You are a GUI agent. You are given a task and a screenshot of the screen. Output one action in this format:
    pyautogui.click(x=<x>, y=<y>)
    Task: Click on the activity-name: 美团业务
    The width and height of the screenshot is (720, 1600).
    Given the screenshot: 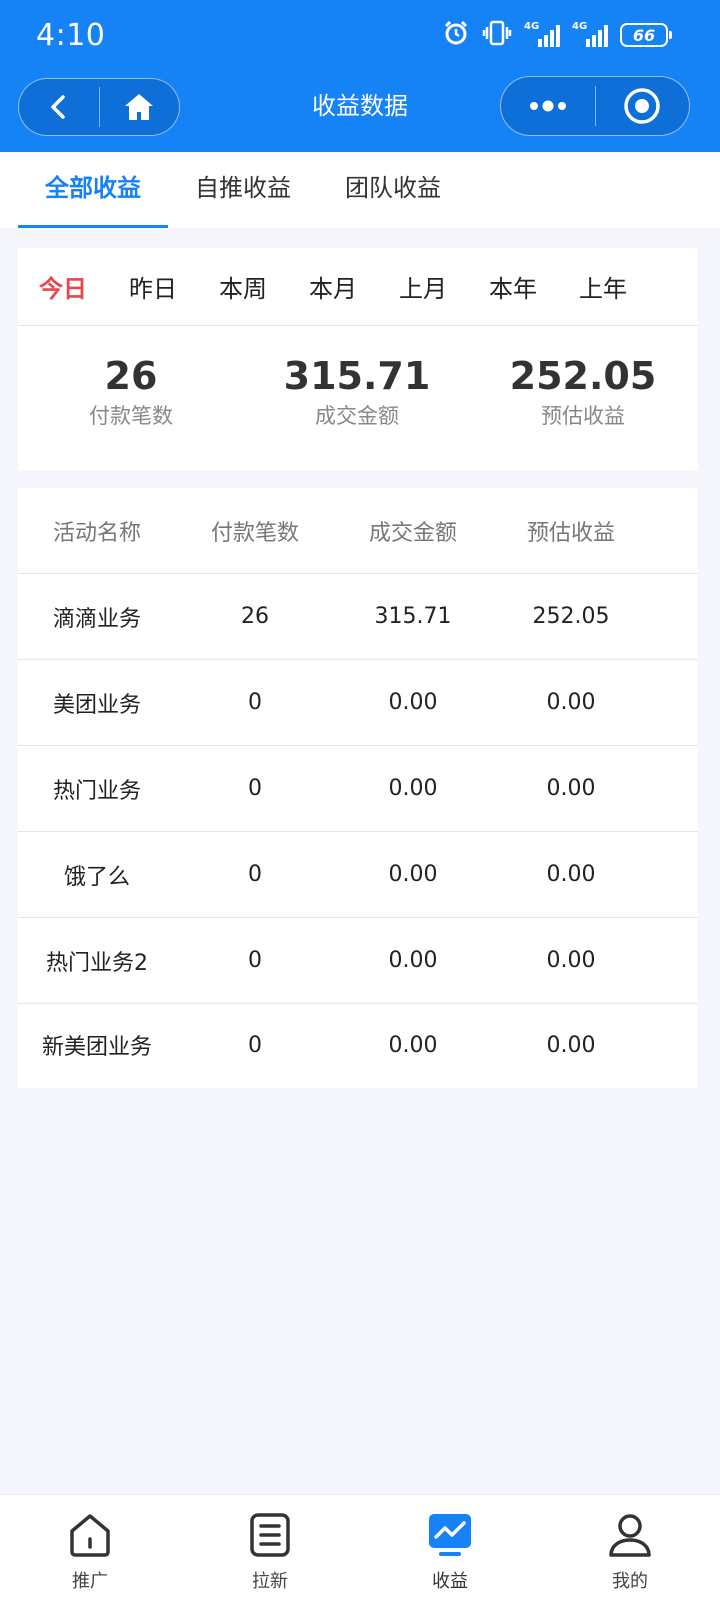 What is the action you would take?
    pyautogui.click(x=96, y=705)
    